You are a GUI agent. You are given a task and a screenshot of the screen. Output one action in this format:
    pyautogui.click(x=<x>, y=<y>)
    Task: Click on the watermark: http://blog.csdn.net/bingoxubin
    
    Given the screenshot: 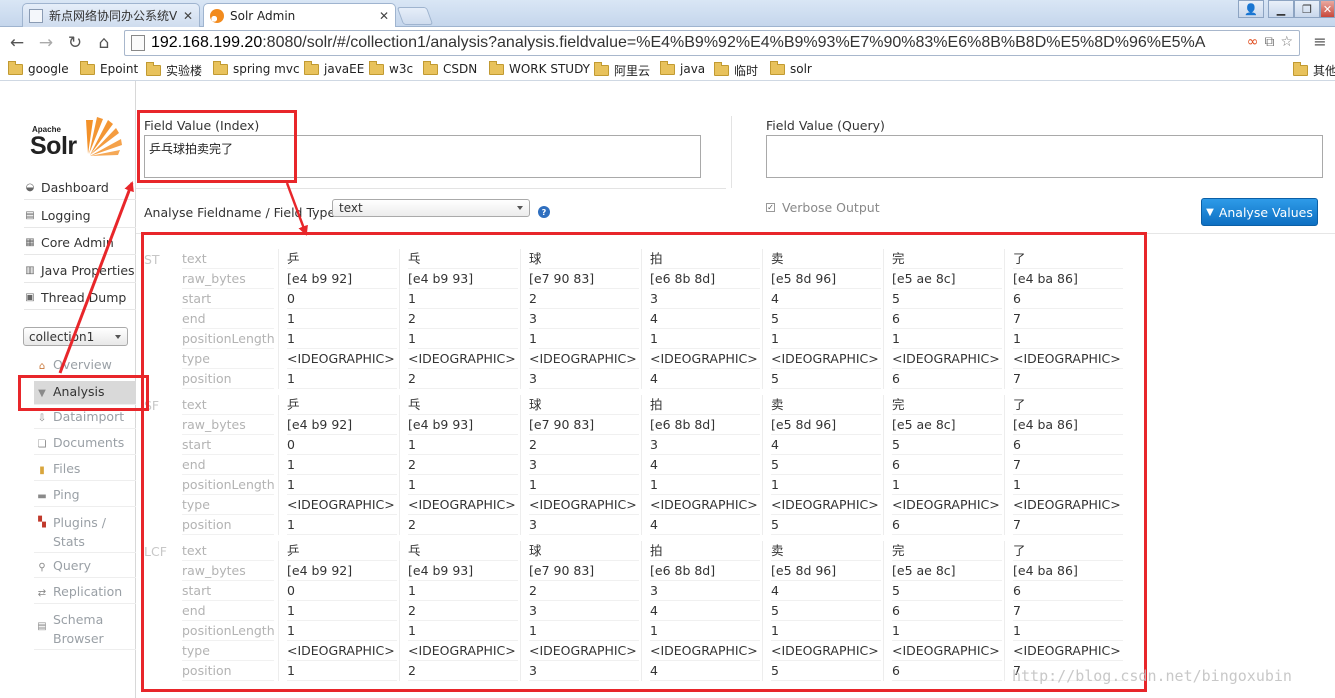 What is the action you would take?
    pyautogui.click(x=1152, y=676)
    